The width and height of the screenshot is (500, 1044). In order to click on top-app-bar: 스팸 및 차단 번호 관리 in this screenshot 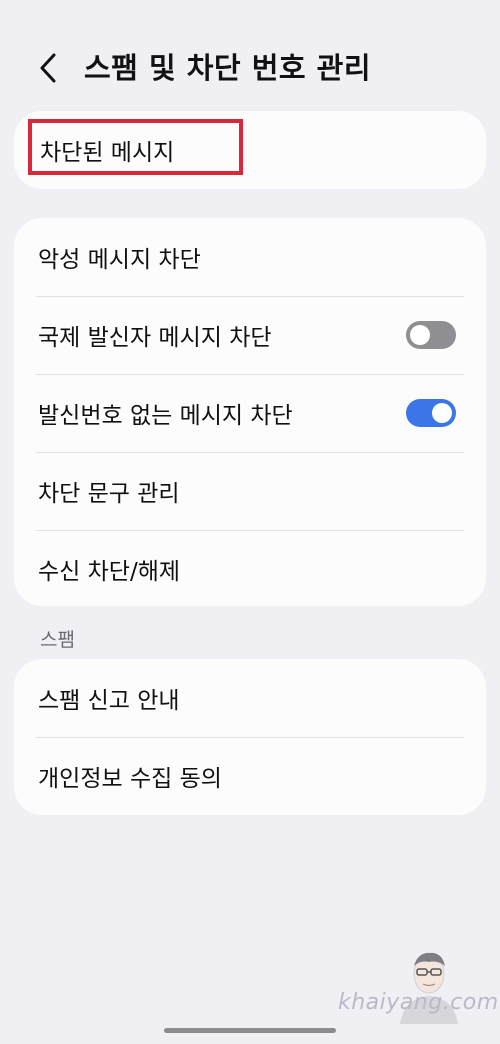, I will do `click(250, 68)`.